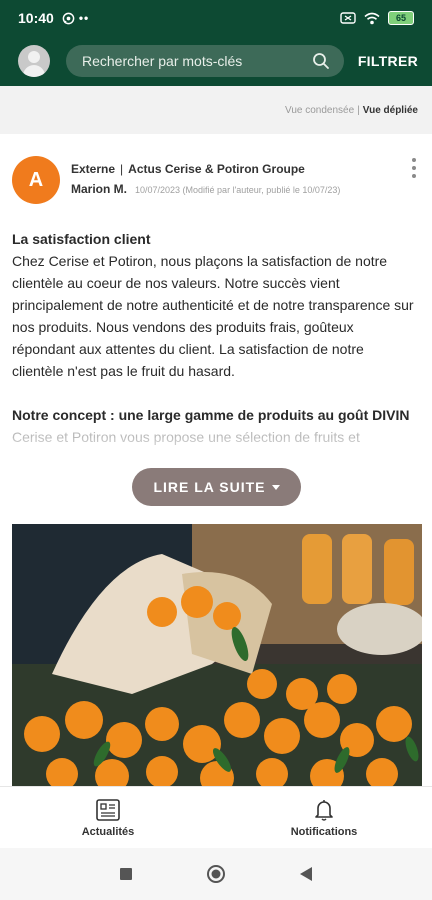 This screenshot has height=900, width=432. Describe the element at coordinates (81, 239) in the screenshot. I see `post-title: La satisfaction client` at that location.